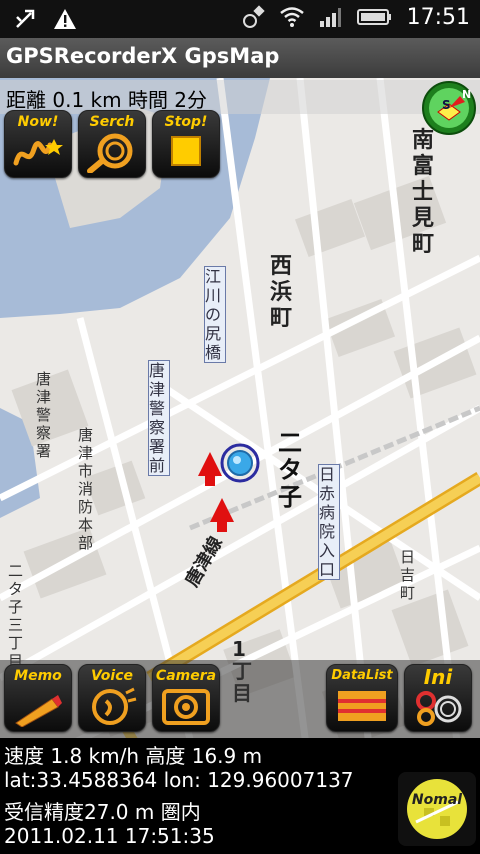 This screenshot has width=480, height=854. I want to click on map-label-nissan: 日赤病院入口, so click(329, 522).